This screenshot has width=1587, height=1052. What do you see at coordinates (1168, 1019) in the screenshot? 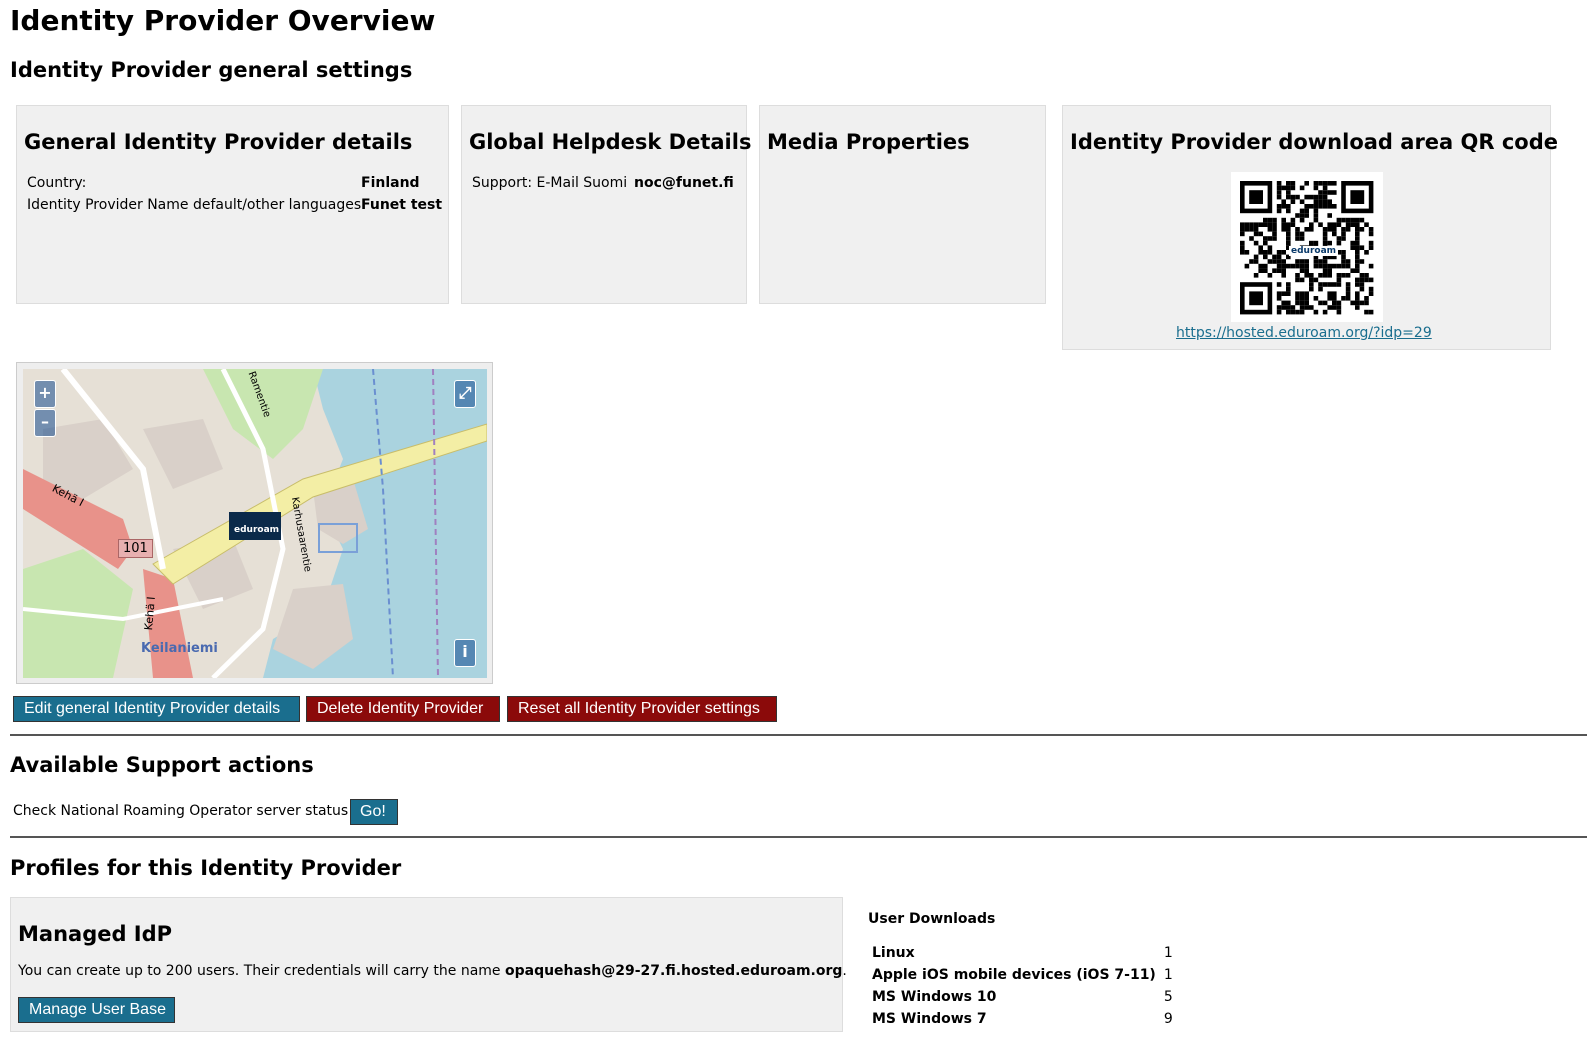
I see `download-count: 9` at bounding box center [1168, 1019].